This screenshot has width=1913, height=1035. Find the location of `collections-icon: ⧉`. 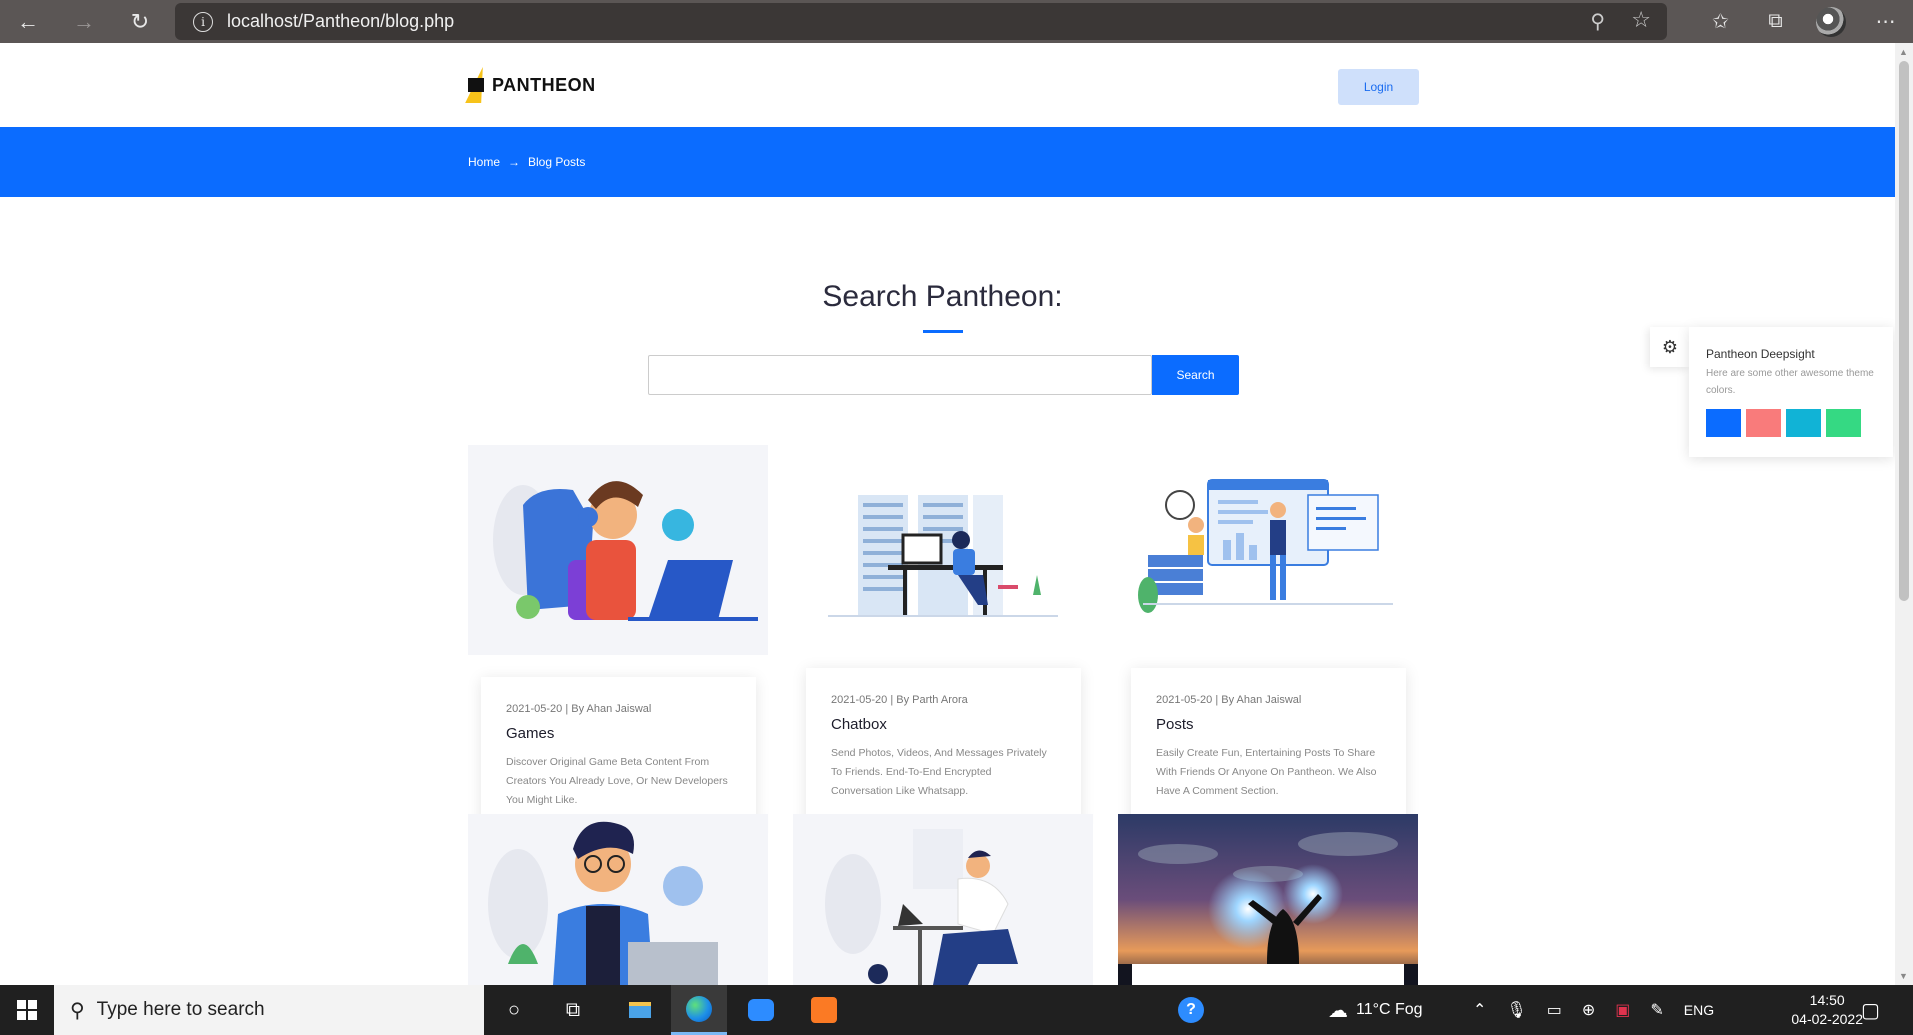

collections-icon: ⧉ is located at coordinates (1775, 21).